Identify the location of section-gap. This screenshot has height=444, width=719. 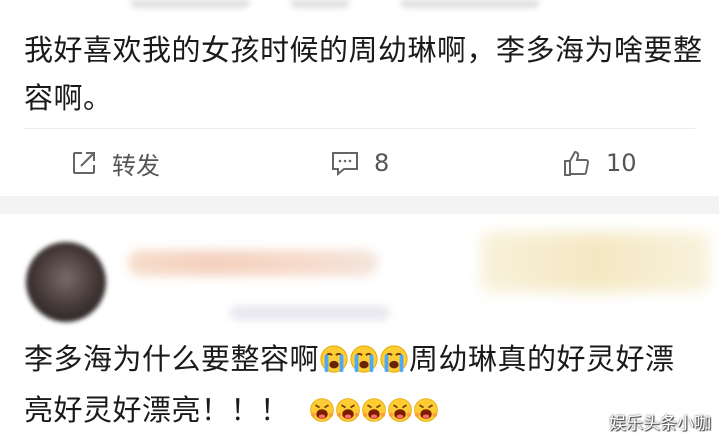
(359, 205).